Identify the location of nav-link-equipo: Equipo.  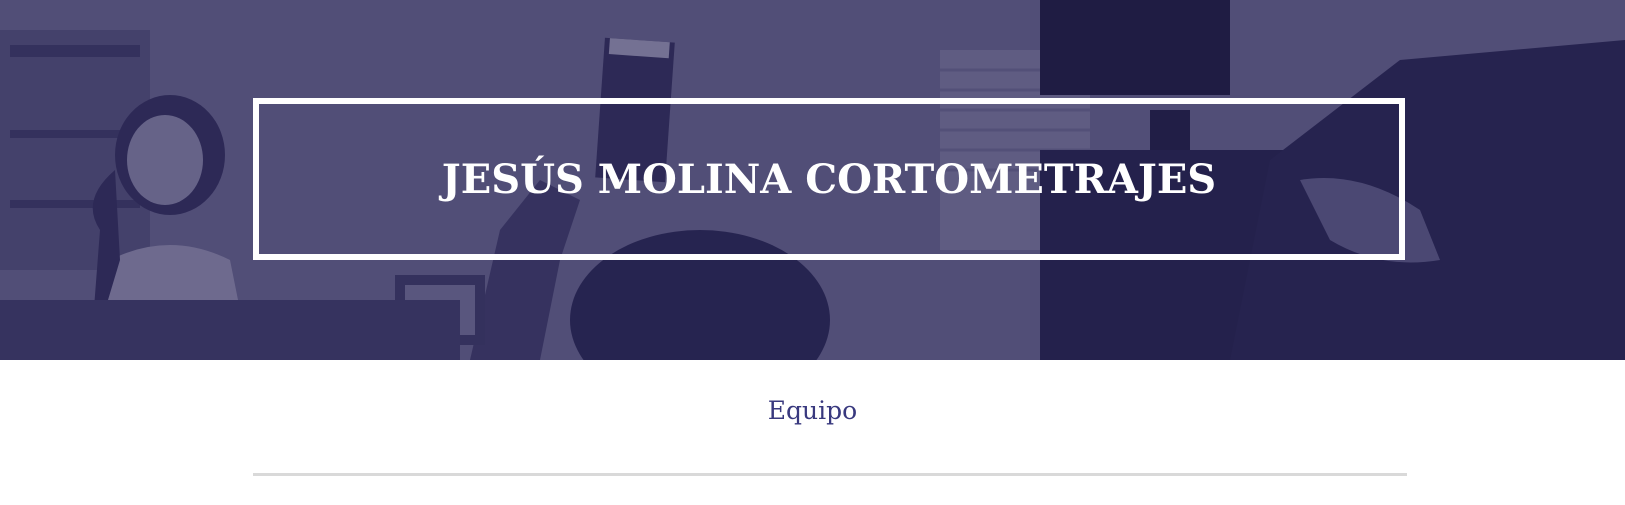
(812, 410).